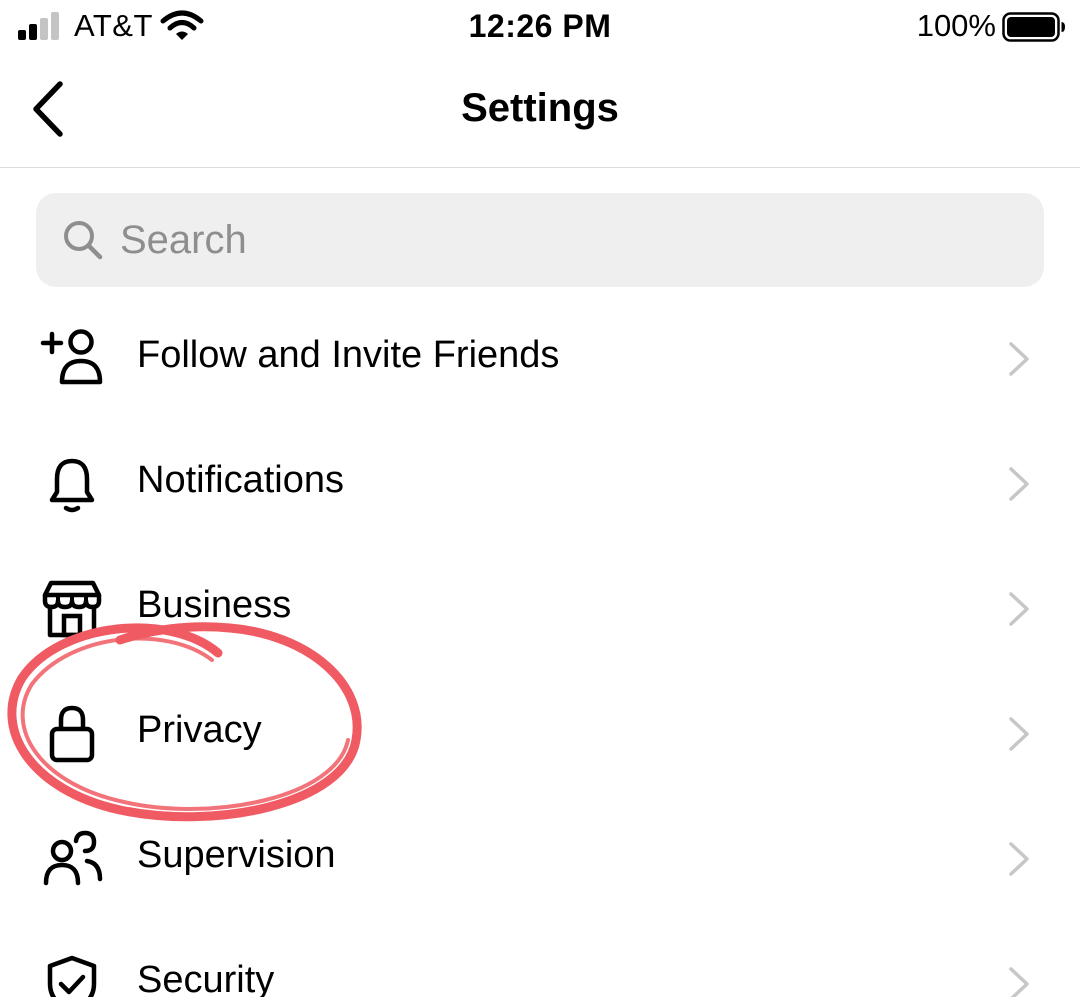  Describe the element at coordinates (72, 485) in the screenshot. I see `bell-icon` at that location.